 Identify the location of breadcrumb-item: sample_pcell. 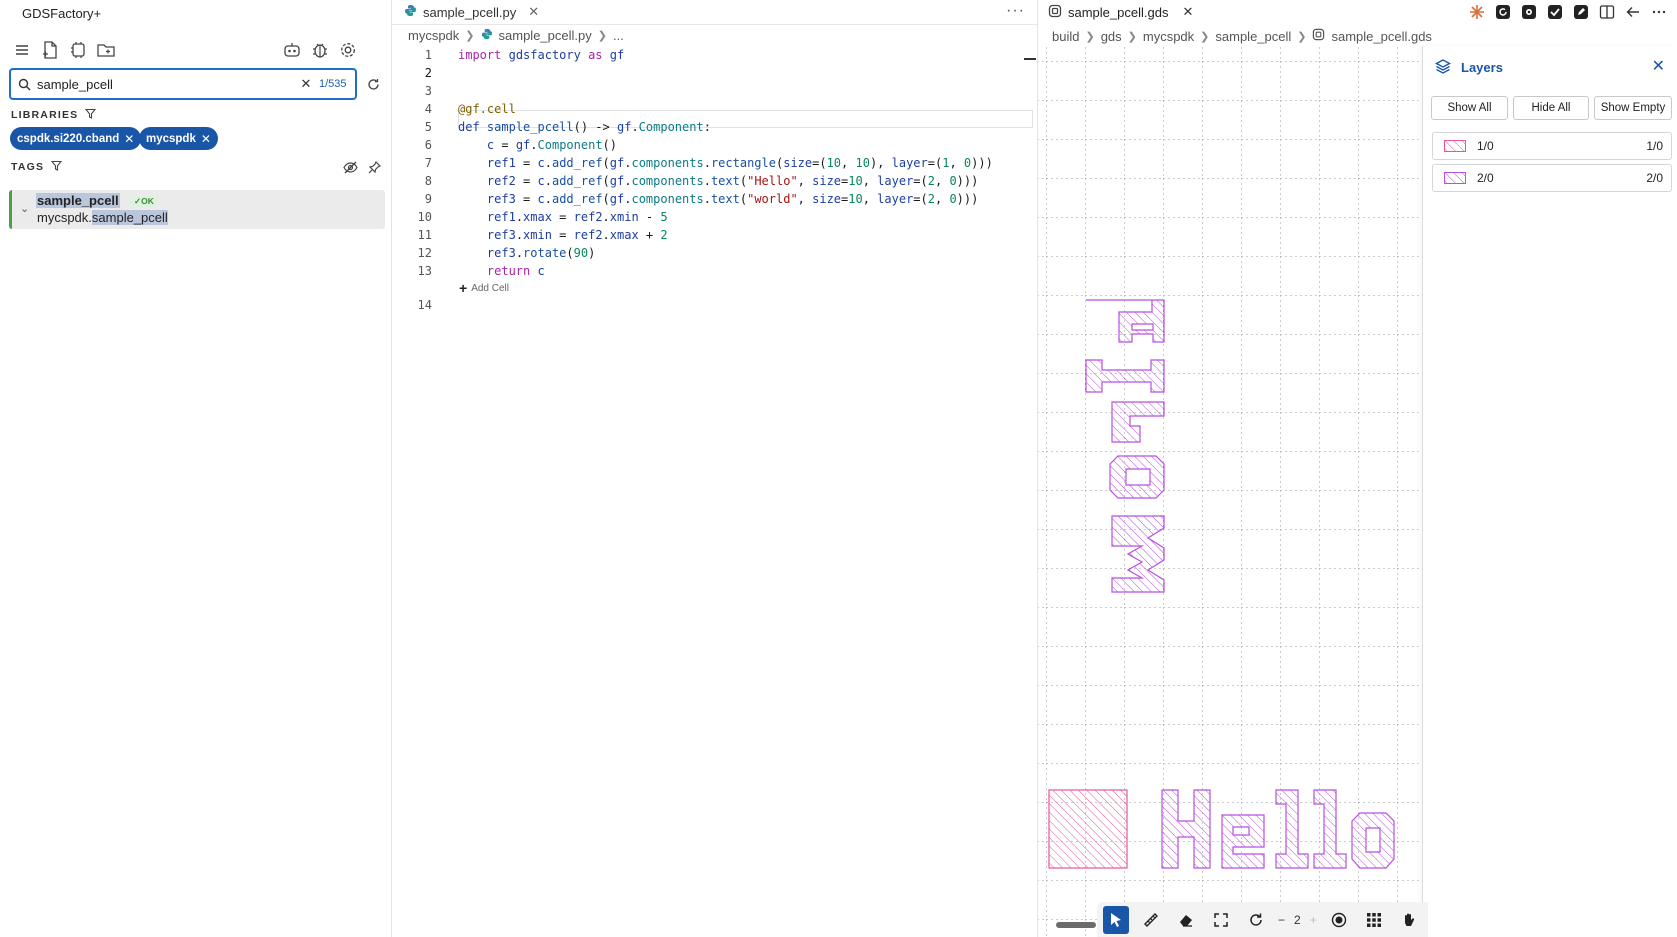
(1253, 36).